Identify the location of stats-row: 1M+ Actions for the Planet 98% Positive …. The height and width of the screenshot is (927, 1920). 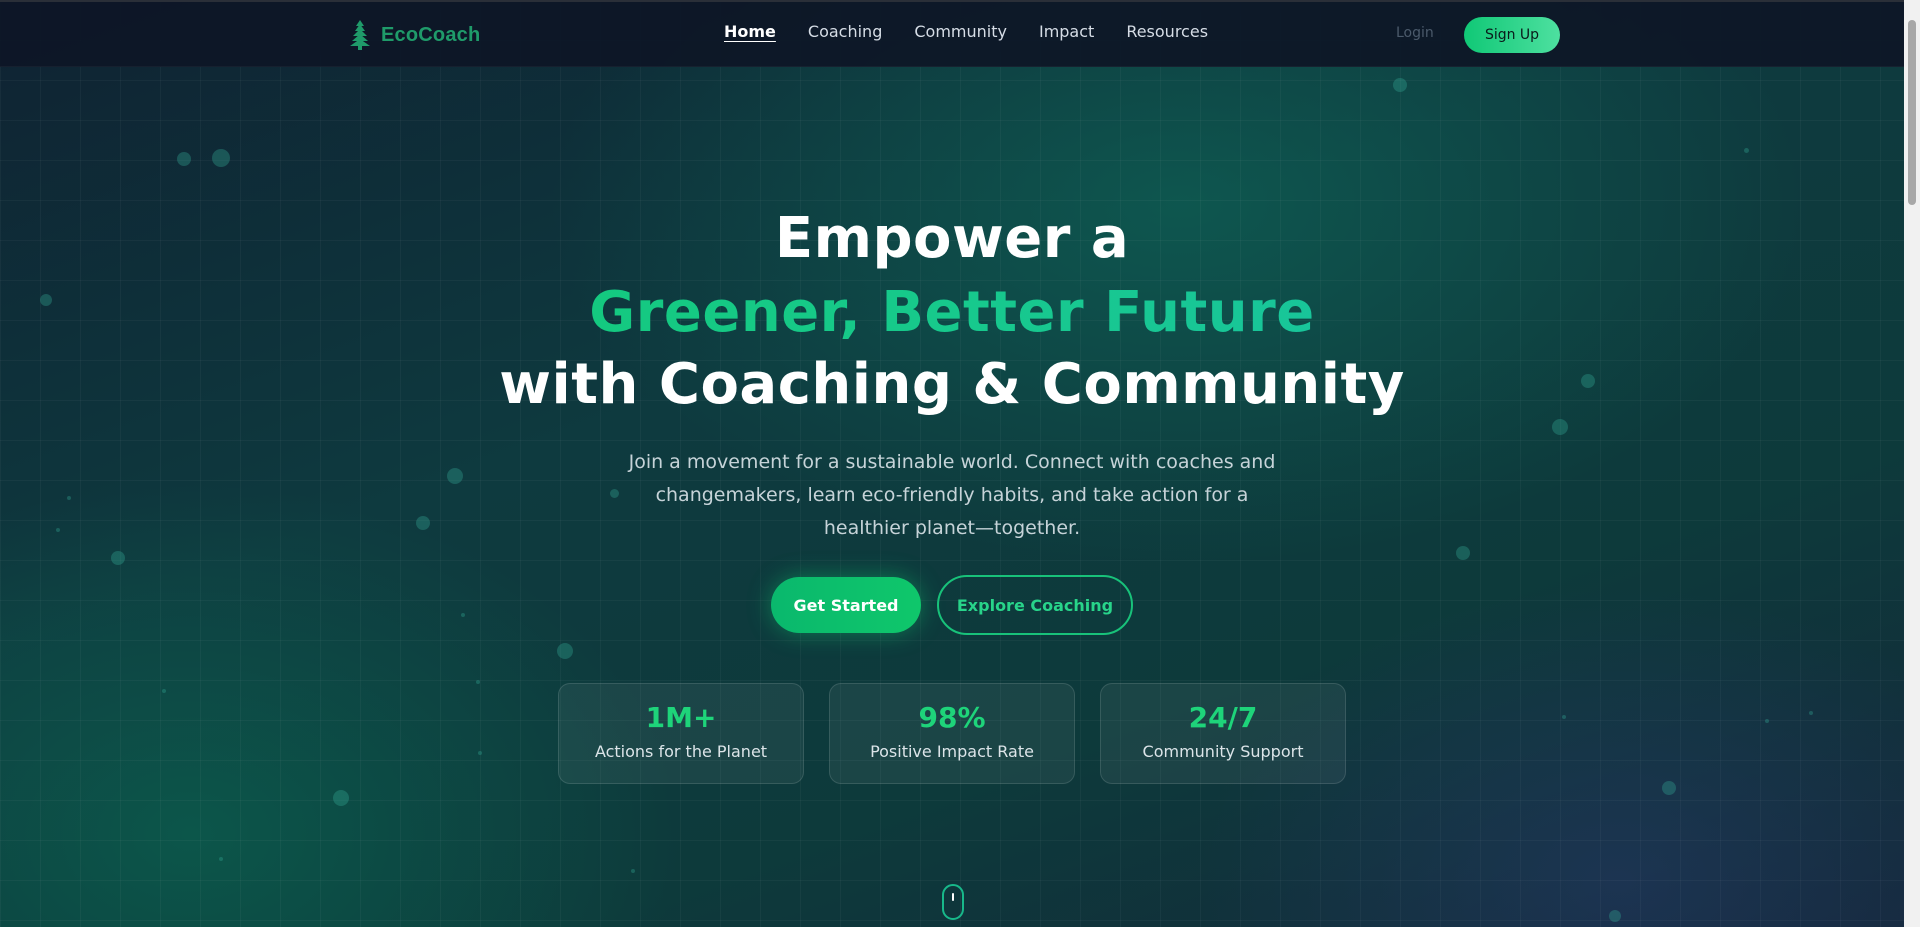
(952, 733).